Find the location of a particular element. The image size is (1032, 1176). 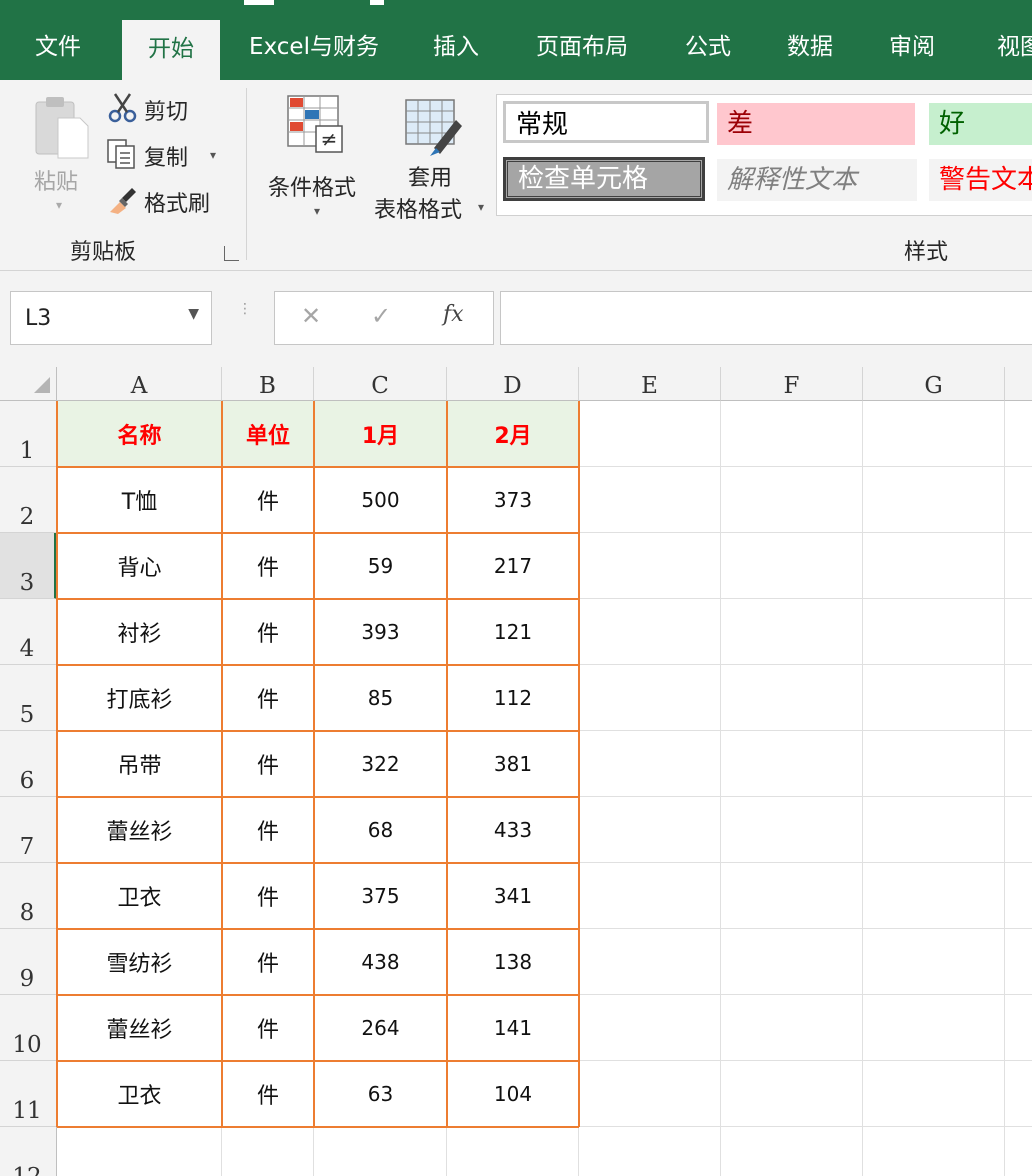

cell-b10: 件 is located at coordinates (268, 1028).